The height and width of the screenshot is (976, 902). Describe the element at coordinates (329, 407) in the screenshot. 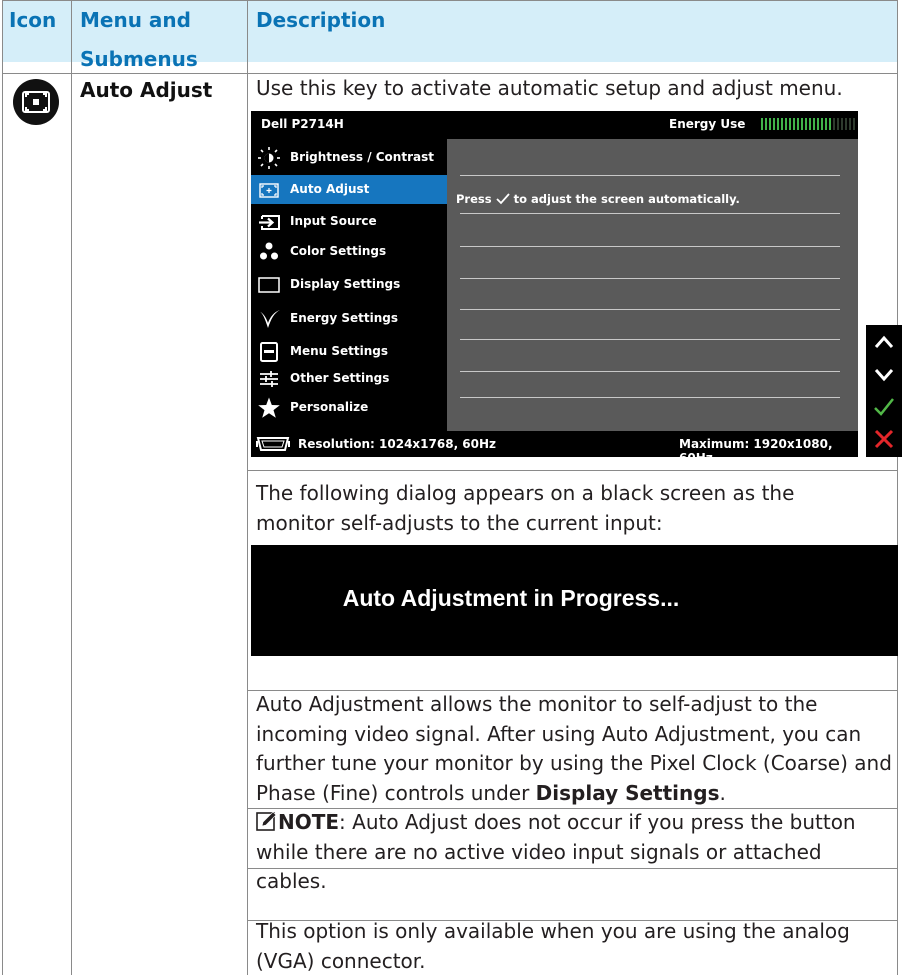

I see `osd-menu-item-label: Personalize` at that location.